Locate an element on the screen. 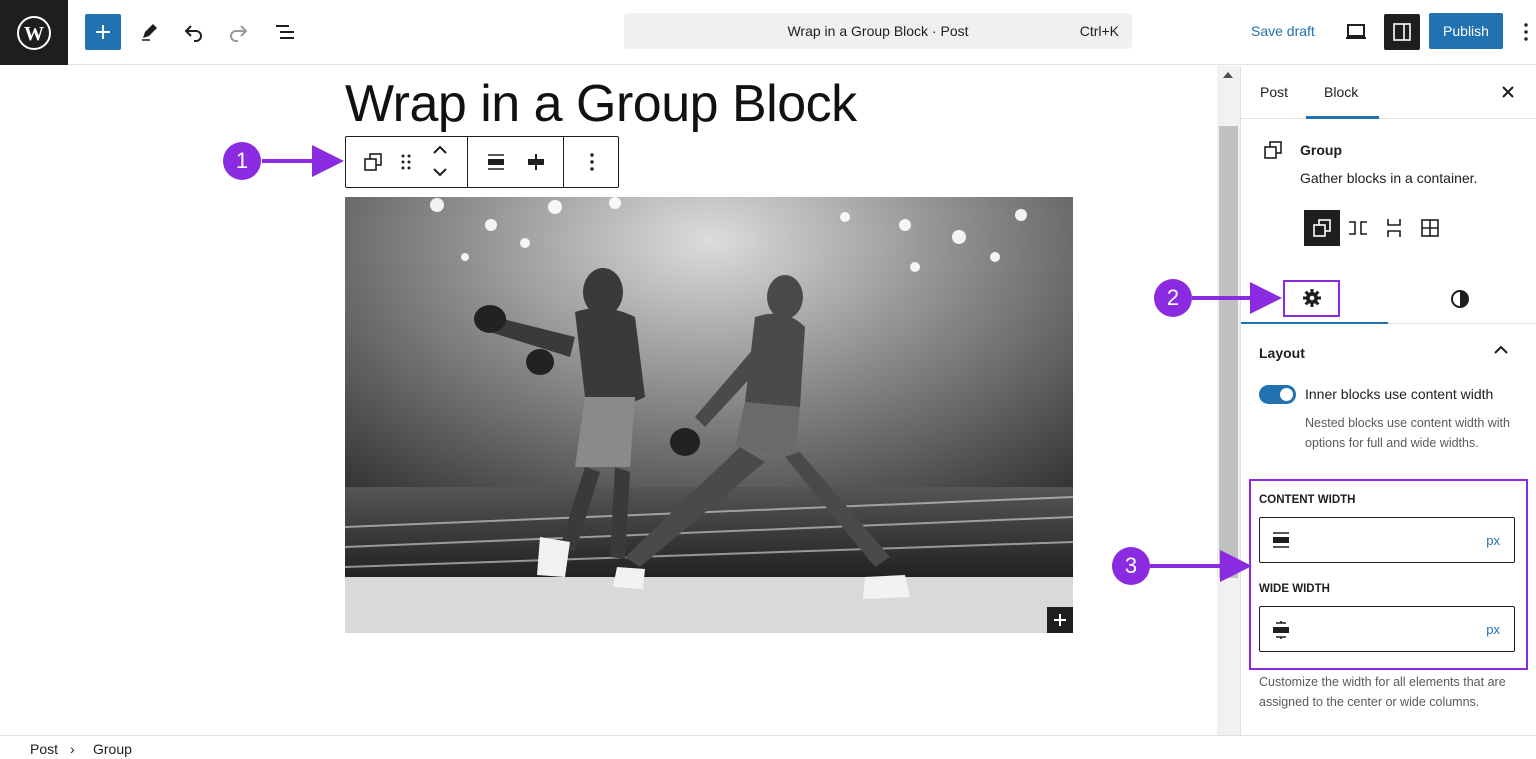 The image size is (1536, 759). sidebar-tabs: Post Block is located at coordinates (1388, 92).